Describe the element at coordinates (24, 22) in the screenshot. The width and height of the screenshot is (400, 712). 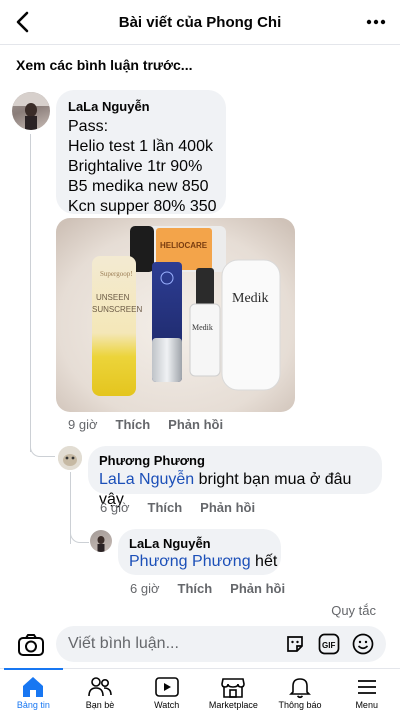
I see `back-arrow-icon` at that location.